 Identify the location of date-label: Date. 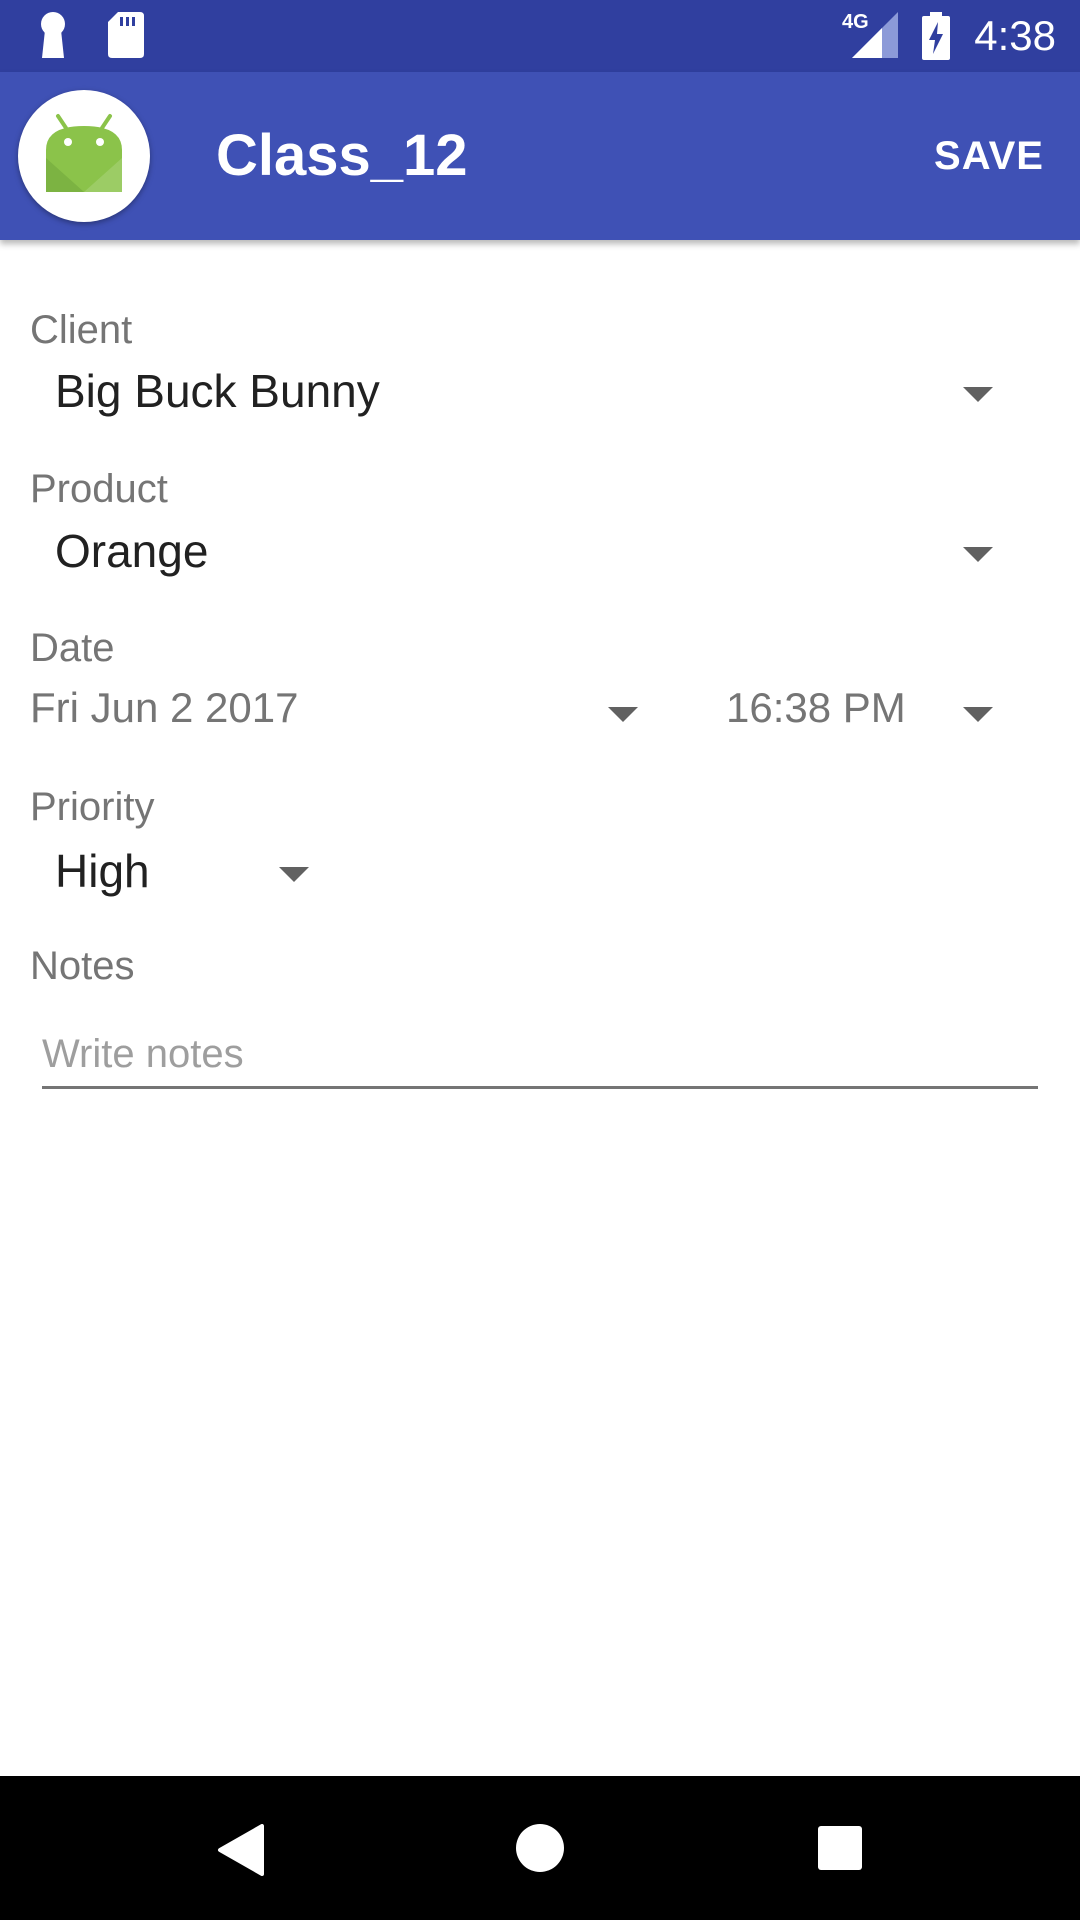
(72, 648).